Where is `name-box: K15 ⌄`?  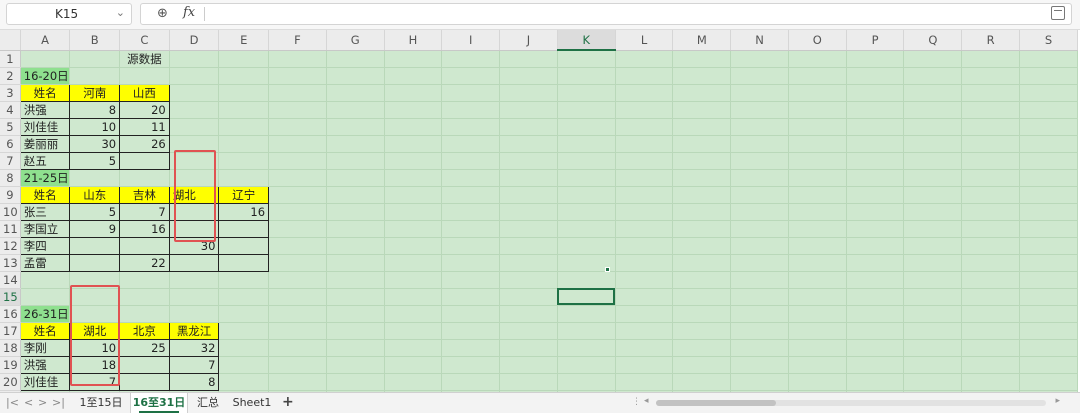
name-box: K15 ⌄ is located at coordinates (69, 14).